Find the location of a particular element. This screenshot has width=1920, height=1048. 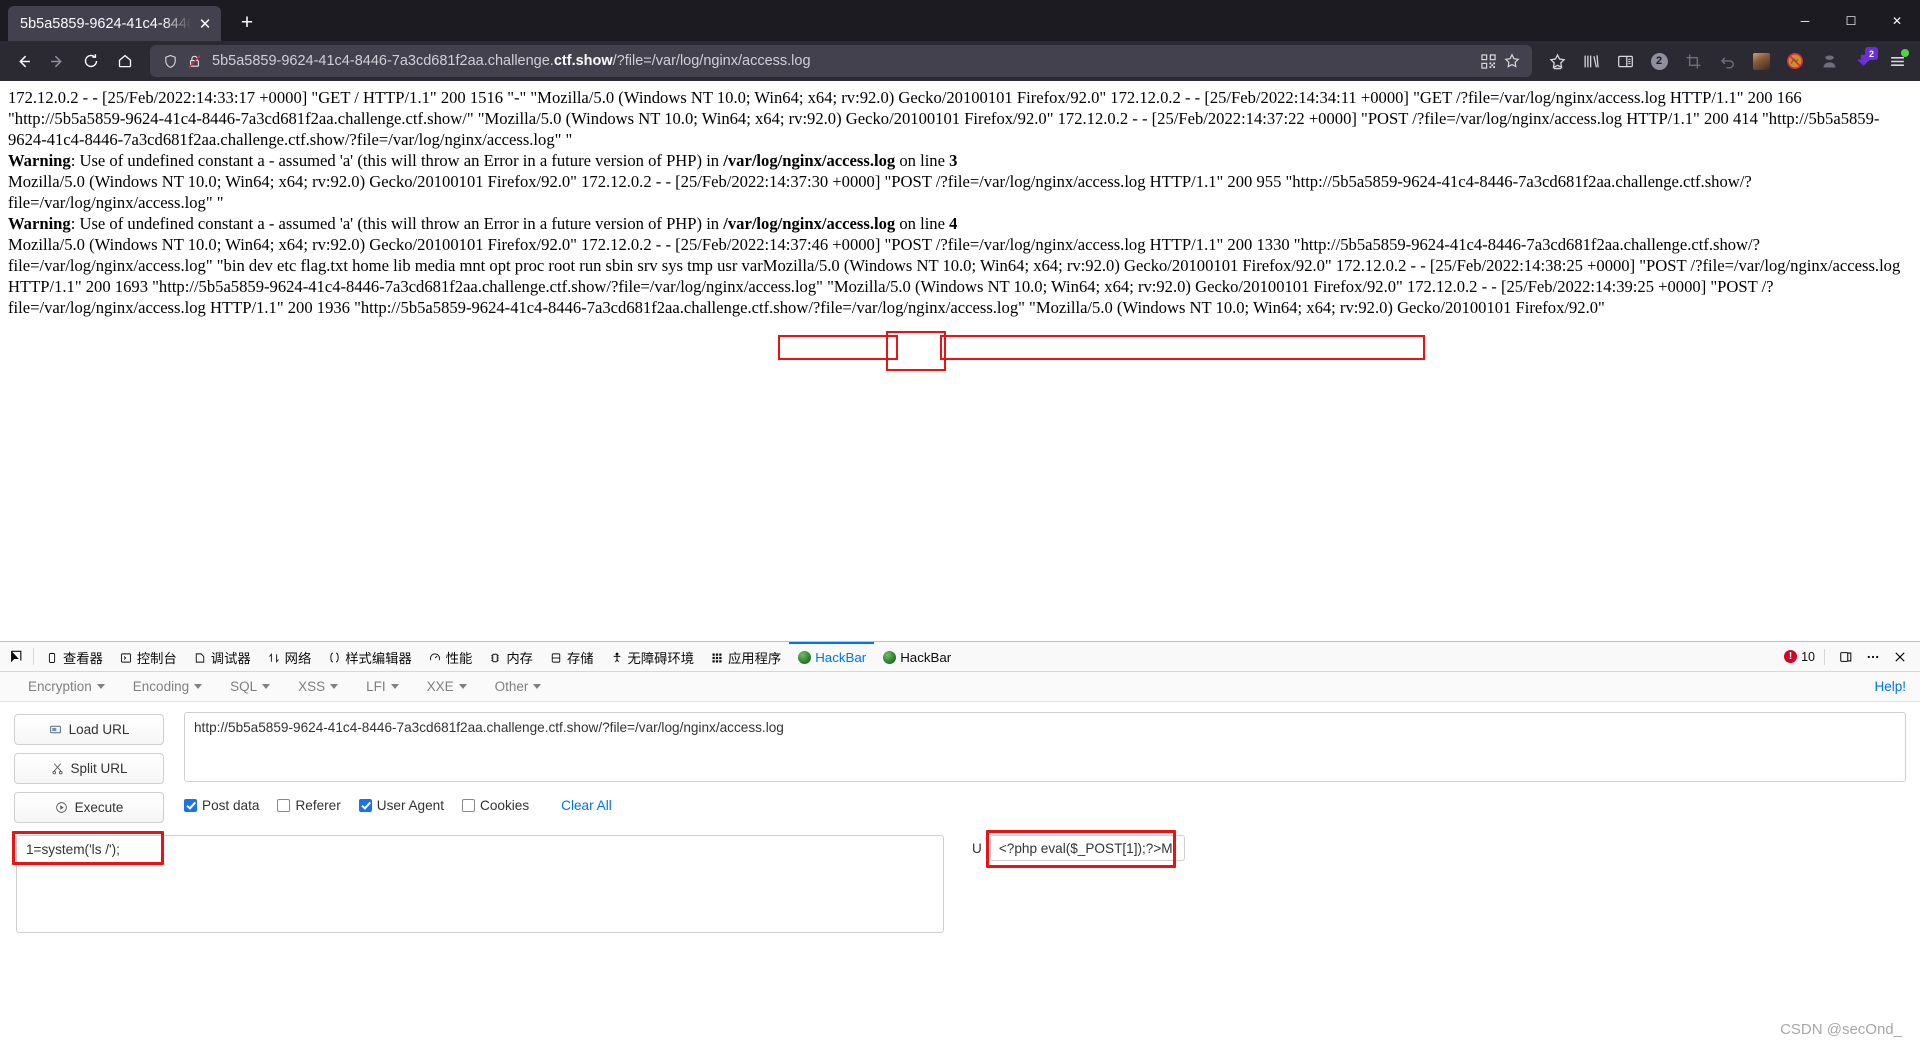

execute-label: Execute is located at coordinates (99, 807).